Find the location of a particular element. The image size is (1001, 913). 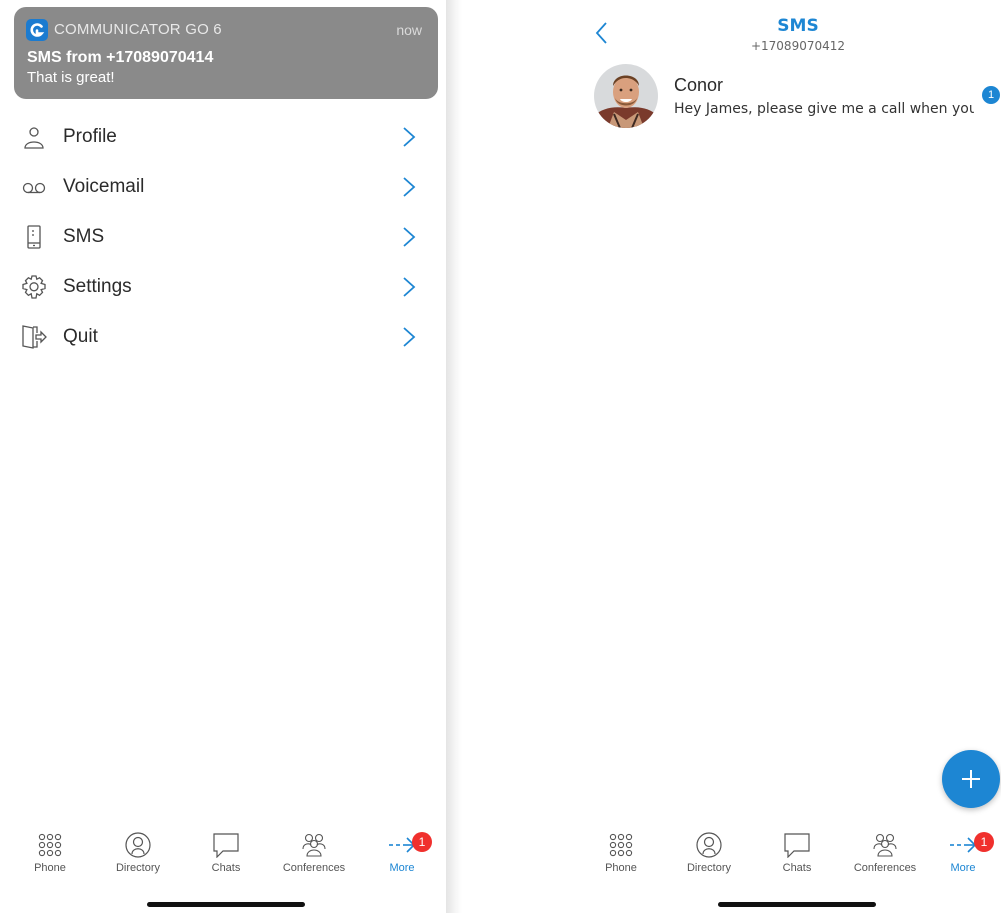

notification-app-name: COMMUNICATOR GO 6 is located at coordinates (138, 29).